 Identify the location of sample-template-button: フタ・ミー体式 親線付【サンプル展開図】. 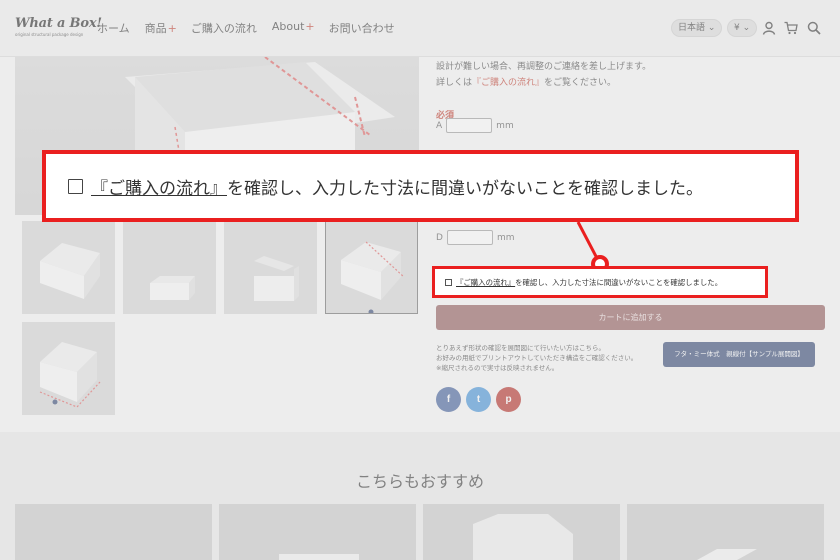
(739, 354).